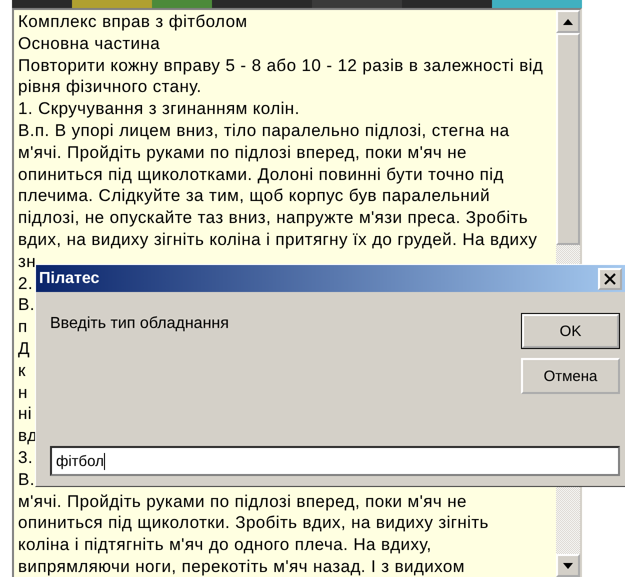 The height and width of the screenshot is (577, 625). Describe the element at coordinates (254, 196) in the screenshot. I see `memo-line: плечима. Слідкуйте за тим, щоб корпус був паралельний` at that location.